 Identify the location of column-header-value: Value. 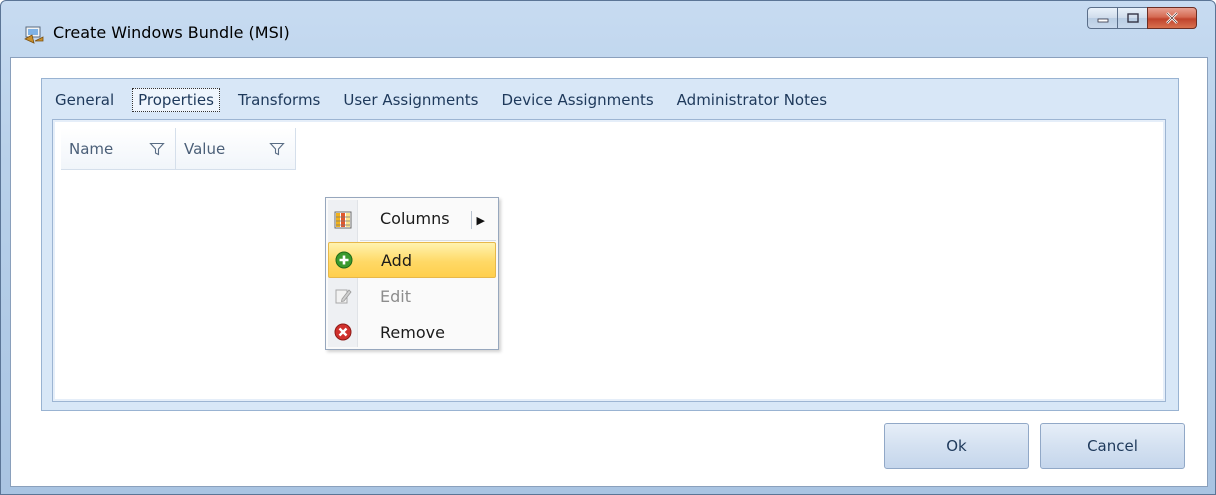
(236, 149).